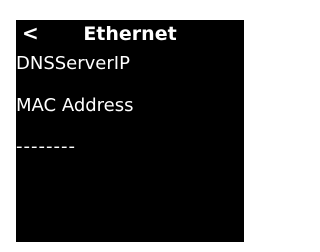  I want to click on dns-server-ip-item: DNSServerIP, so click(73, 64).